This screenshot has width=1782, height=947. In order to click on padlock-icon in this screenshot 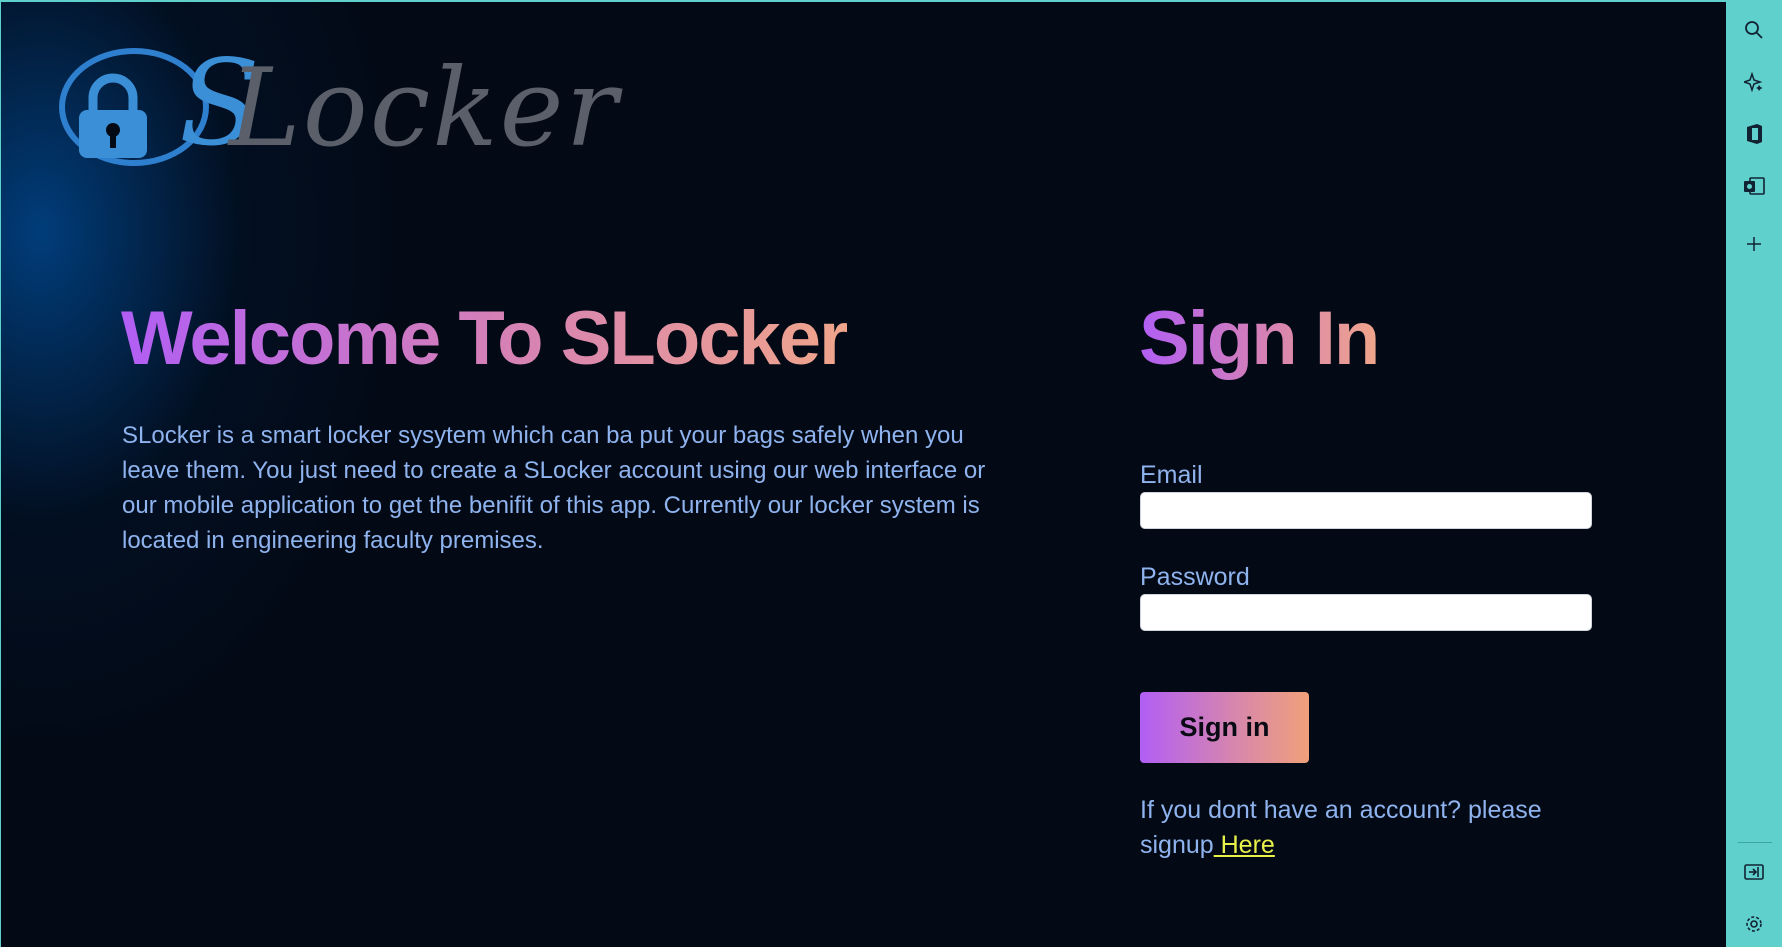, I will do `click(113, 115)`.